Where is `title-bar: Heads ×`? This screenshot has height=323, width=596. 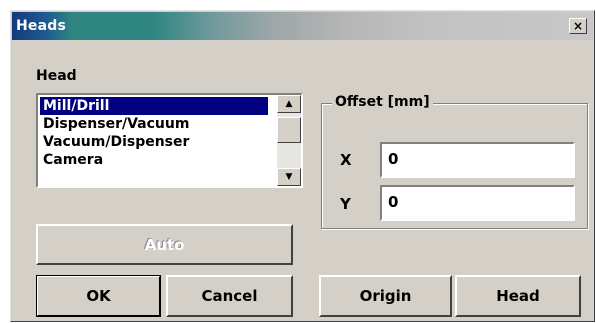
title-bar: Heads × is located at coordinates (302, 26).